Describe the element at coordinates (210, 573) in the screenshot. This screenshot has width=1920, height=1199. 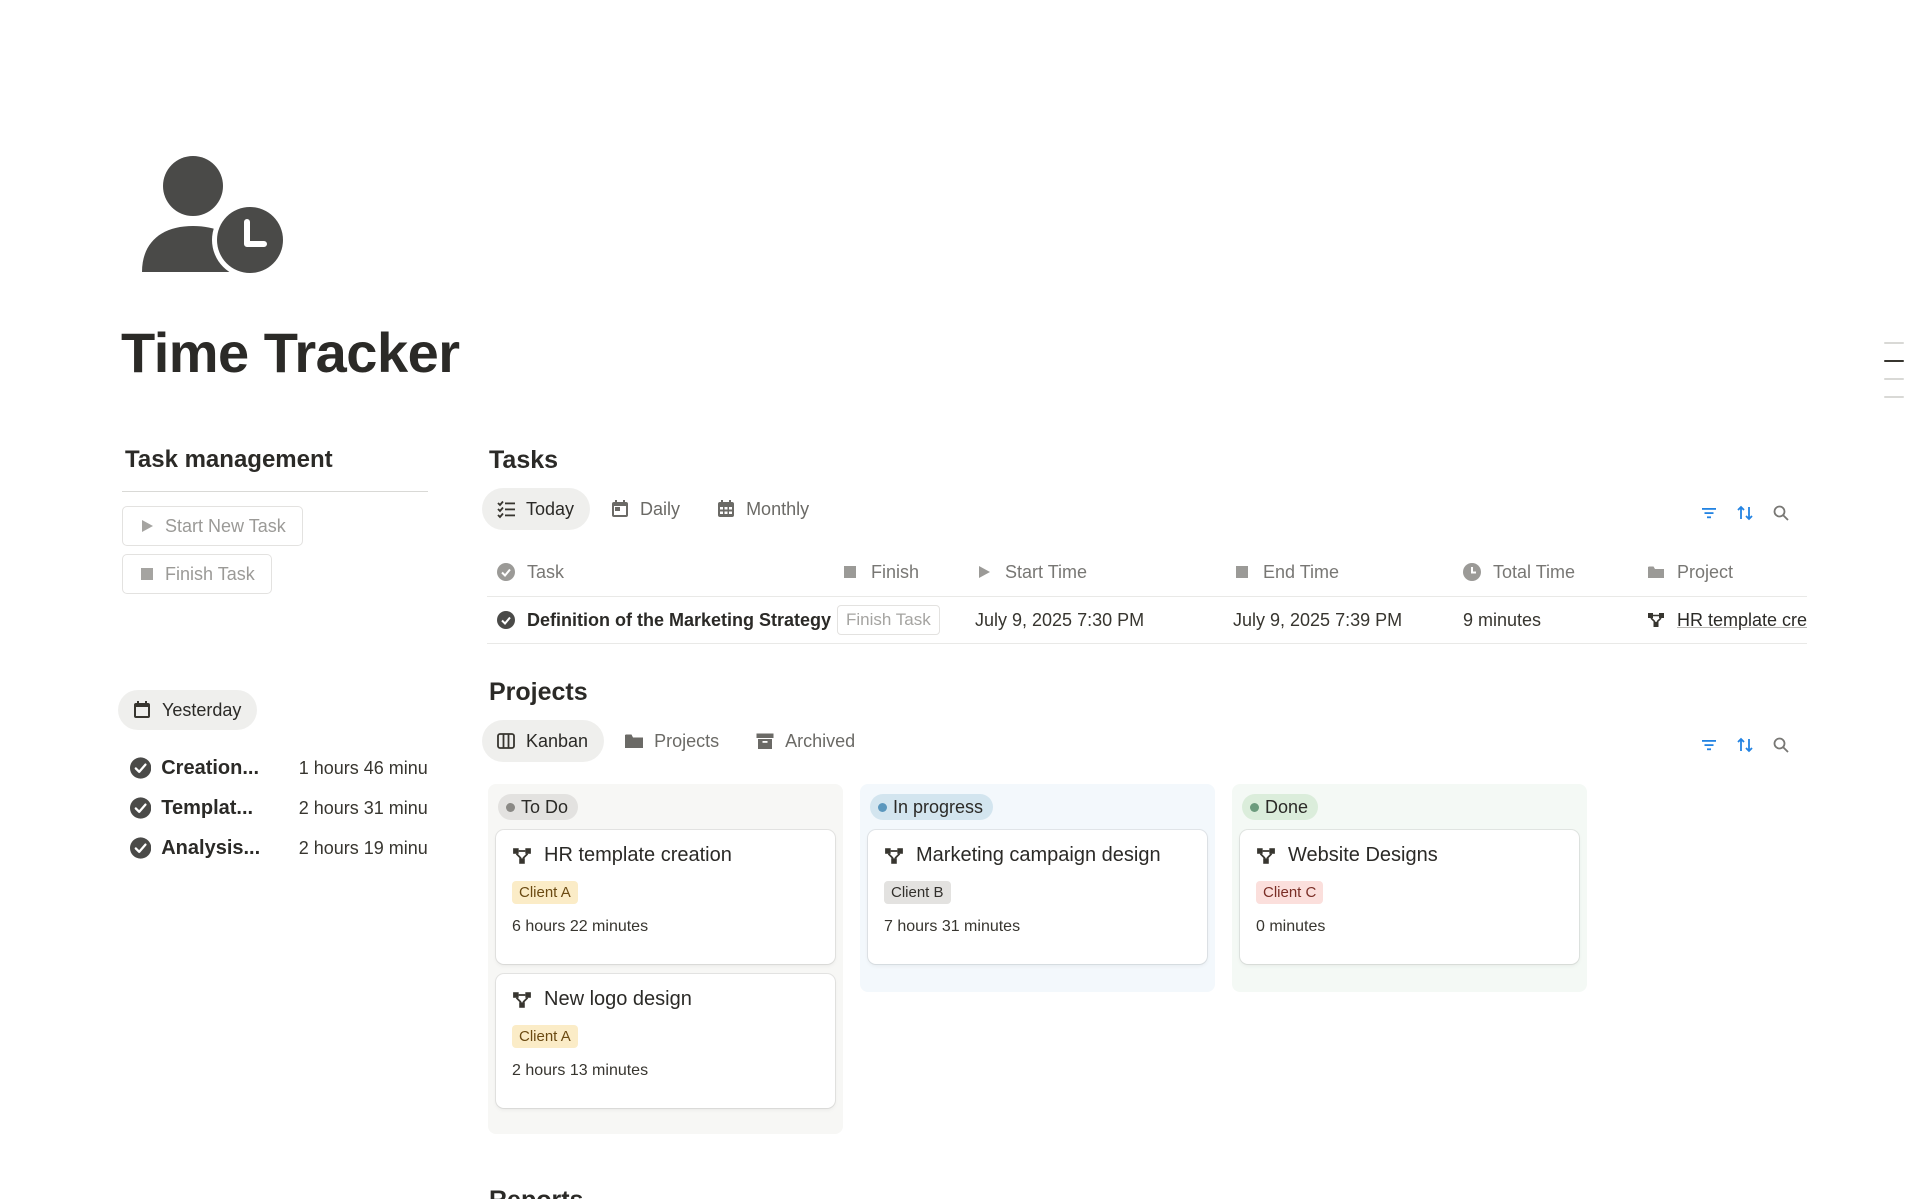
I see `finish-task-label: Finish Task` at that location.